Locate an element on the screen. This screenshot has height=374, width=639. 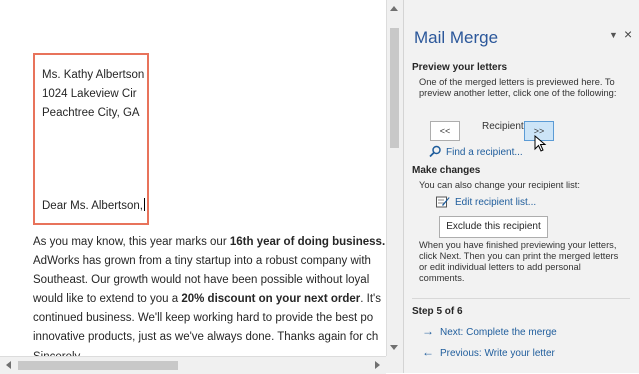
preview-heading: Preview your letters is located at coordinates (460, 67).